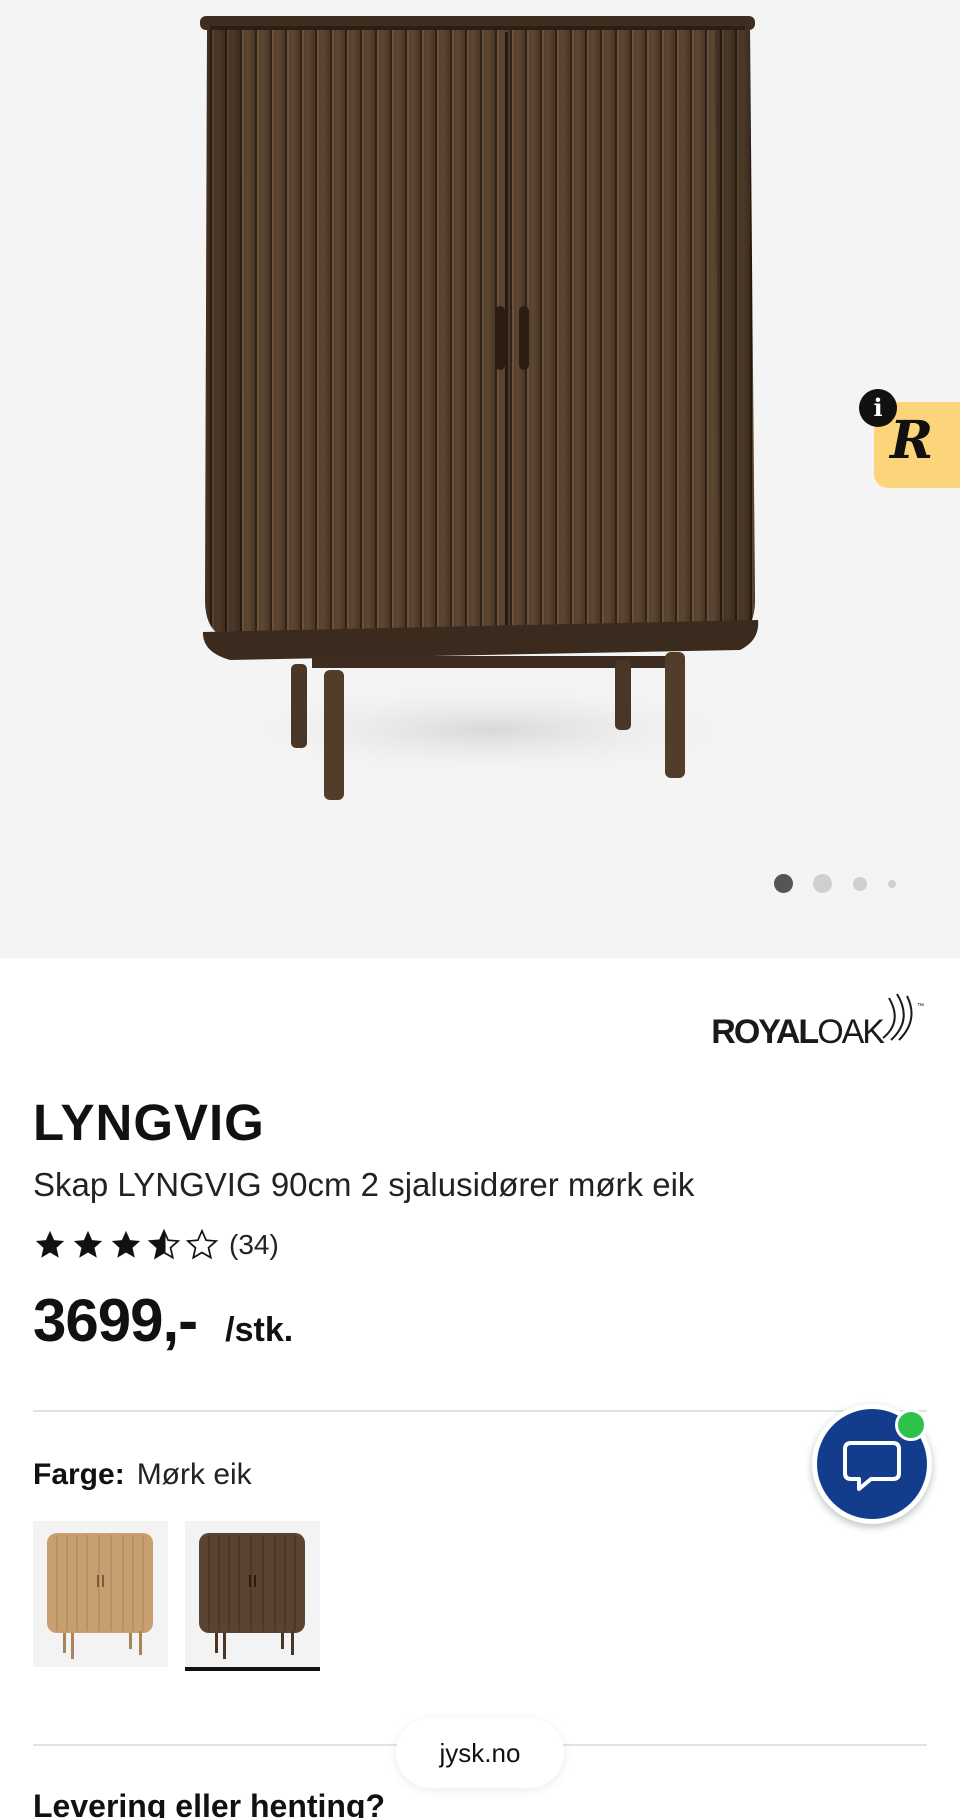 Image resolution: width=960 pixels, height=1818 pixels. I want to click on brand-royal-text: ROYAL, so click(765, 1032).